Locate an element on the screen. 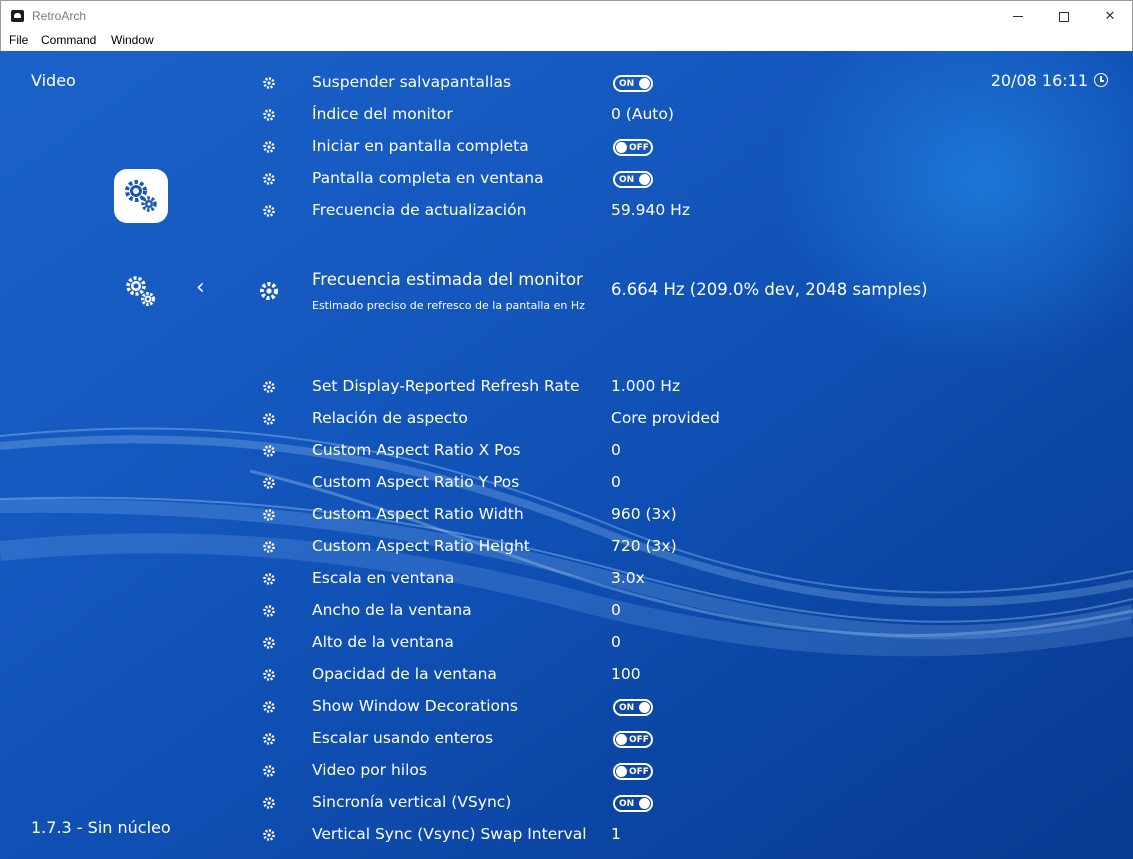 The image size is (1133, 859). item-label: Custom Aspect Ratio Y Pos is located at coordinates (416, 482).